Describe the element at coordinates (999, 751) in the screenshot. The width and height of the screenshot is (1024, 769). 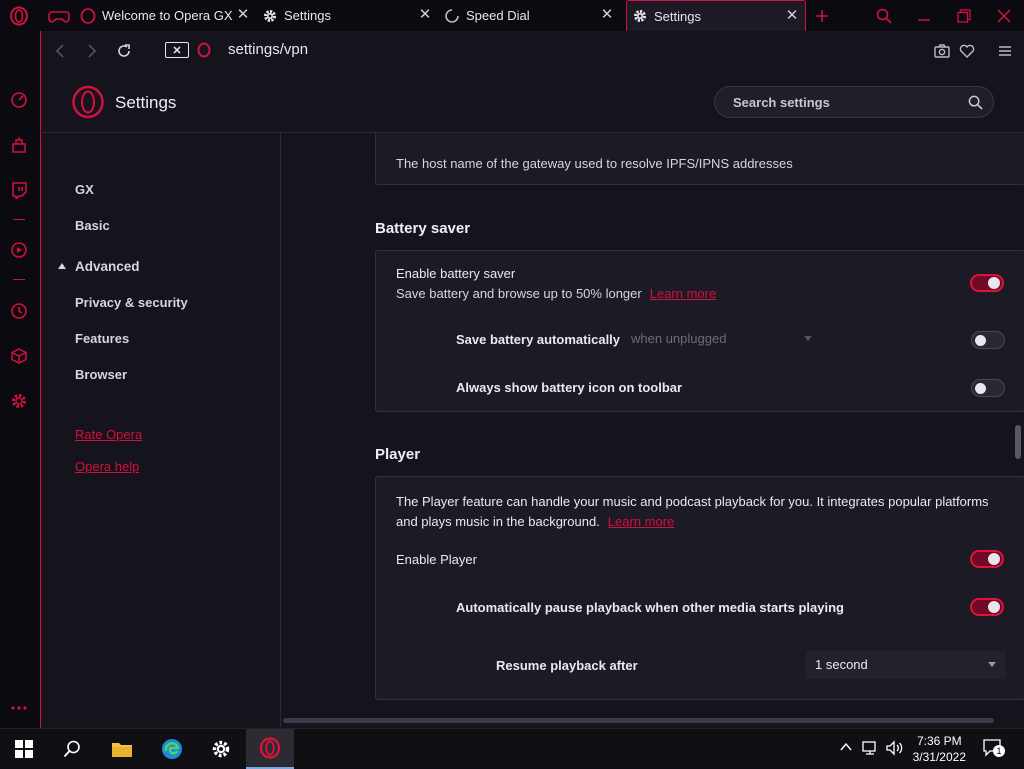
I see `notification-count: 1` at that location.